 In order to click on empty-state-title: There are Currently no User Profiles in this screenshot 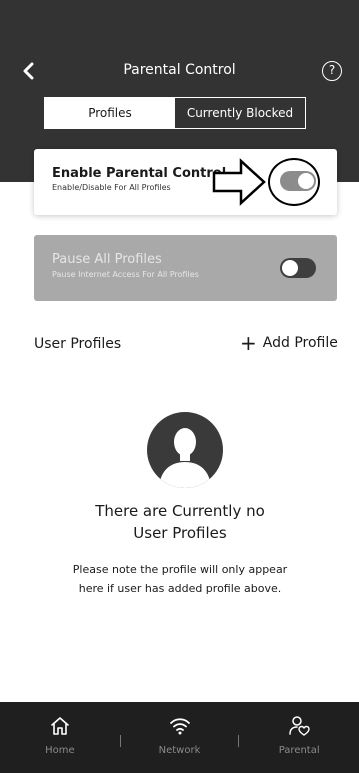, I will do `click(180, 522)`.